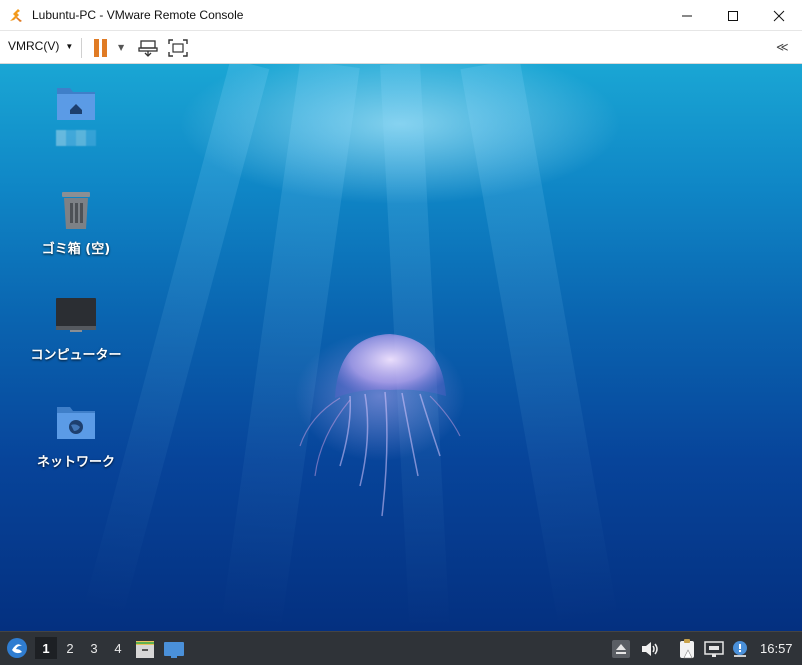 The width and height of the screenshot is (802, 665). I want to click on home-folder-icon, so click(76, 104).